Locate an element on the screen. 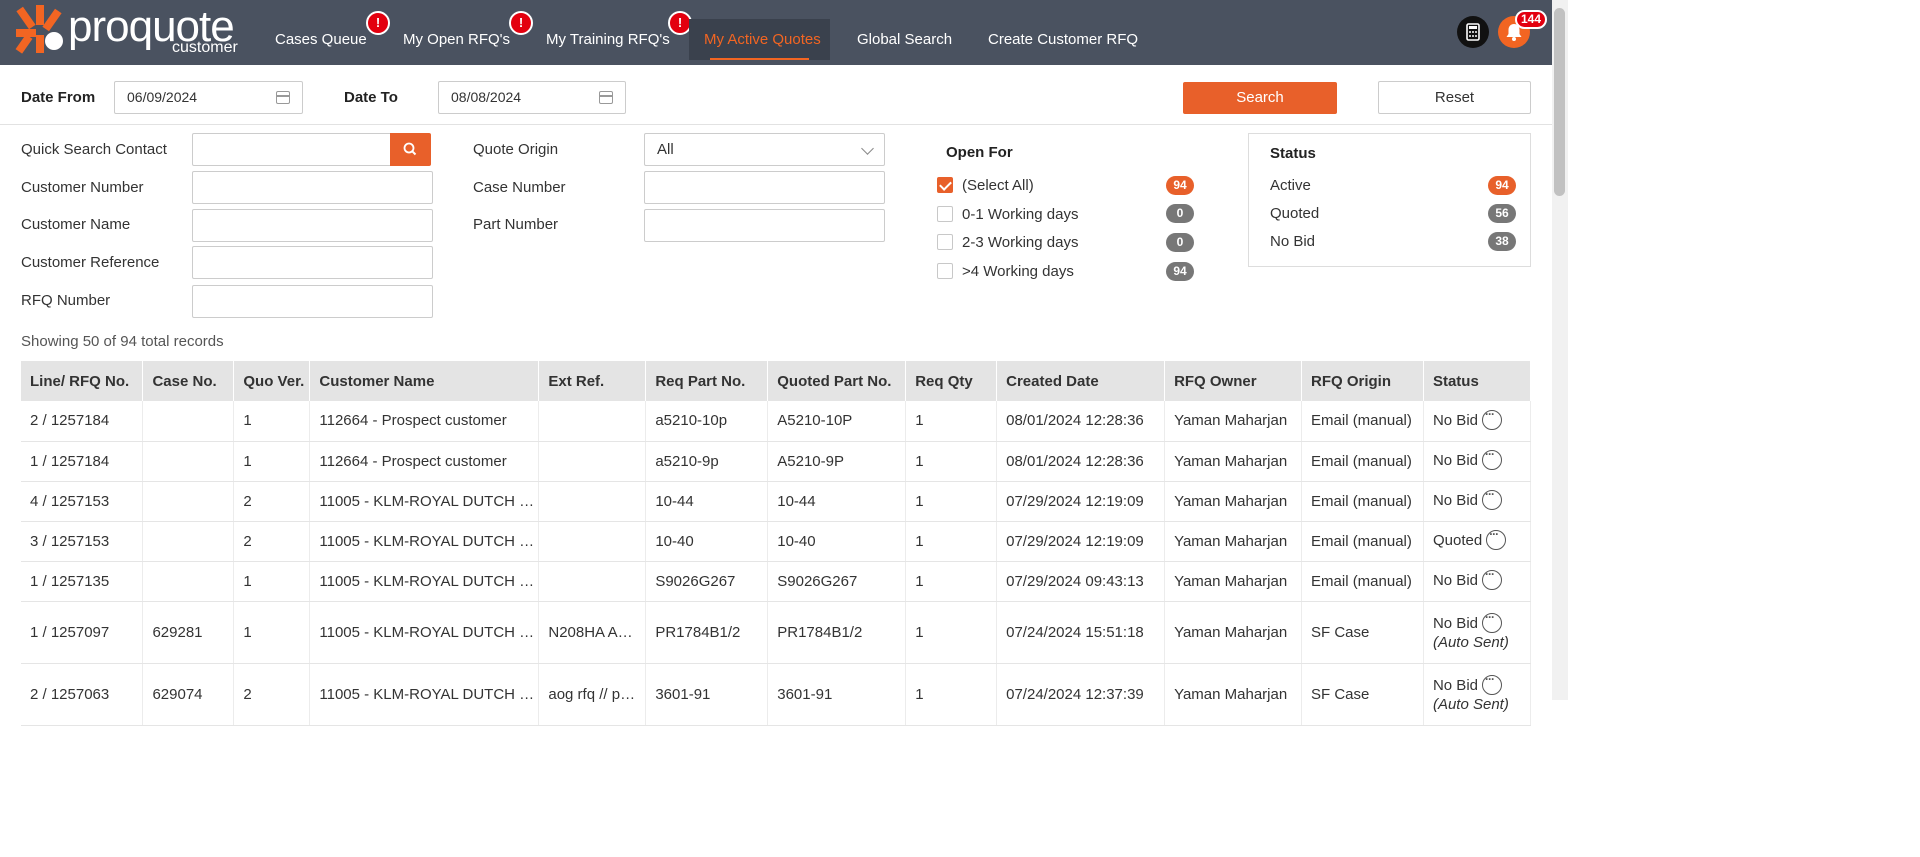  cell-text: 07/29/2024 09:43:13 is located at coordinates (1075, 581).